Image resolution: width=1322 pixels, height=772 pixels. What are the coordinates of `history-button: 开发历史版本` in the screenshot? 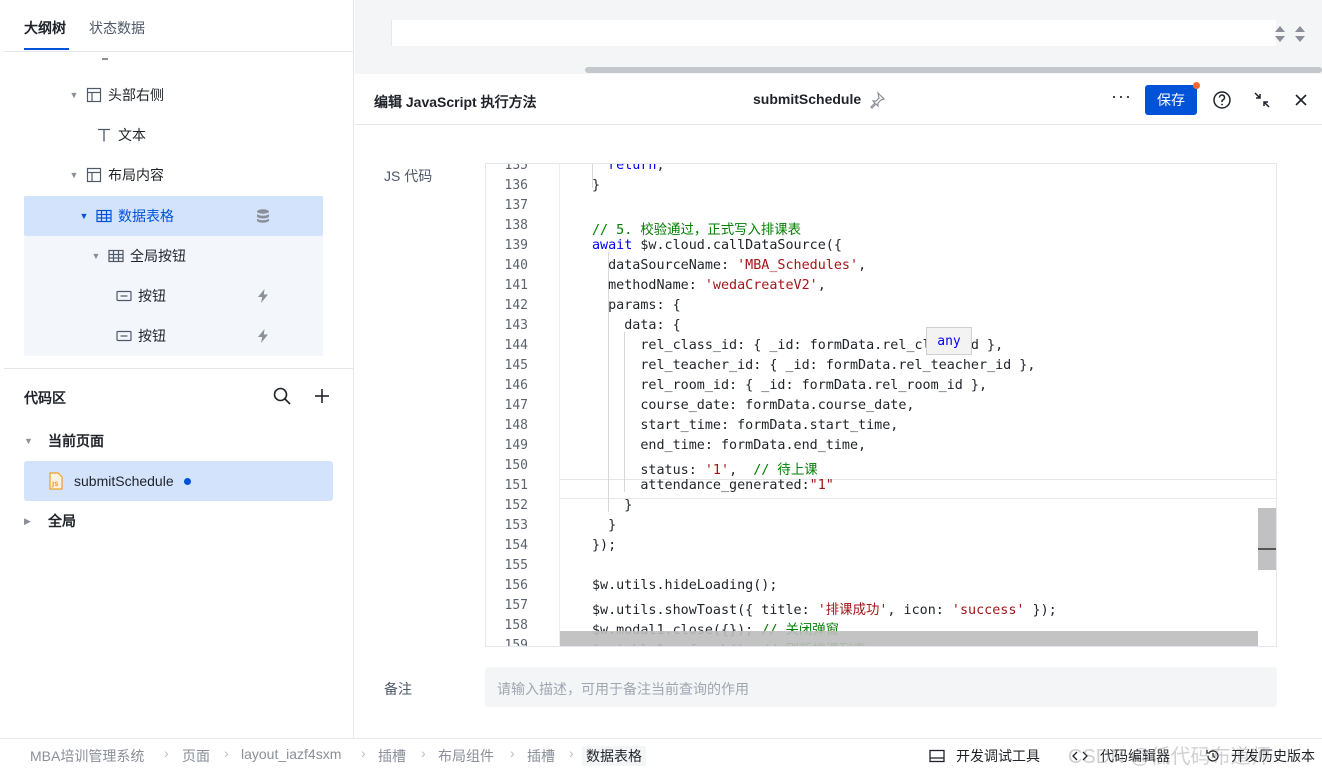 It's located at (1273, 756).